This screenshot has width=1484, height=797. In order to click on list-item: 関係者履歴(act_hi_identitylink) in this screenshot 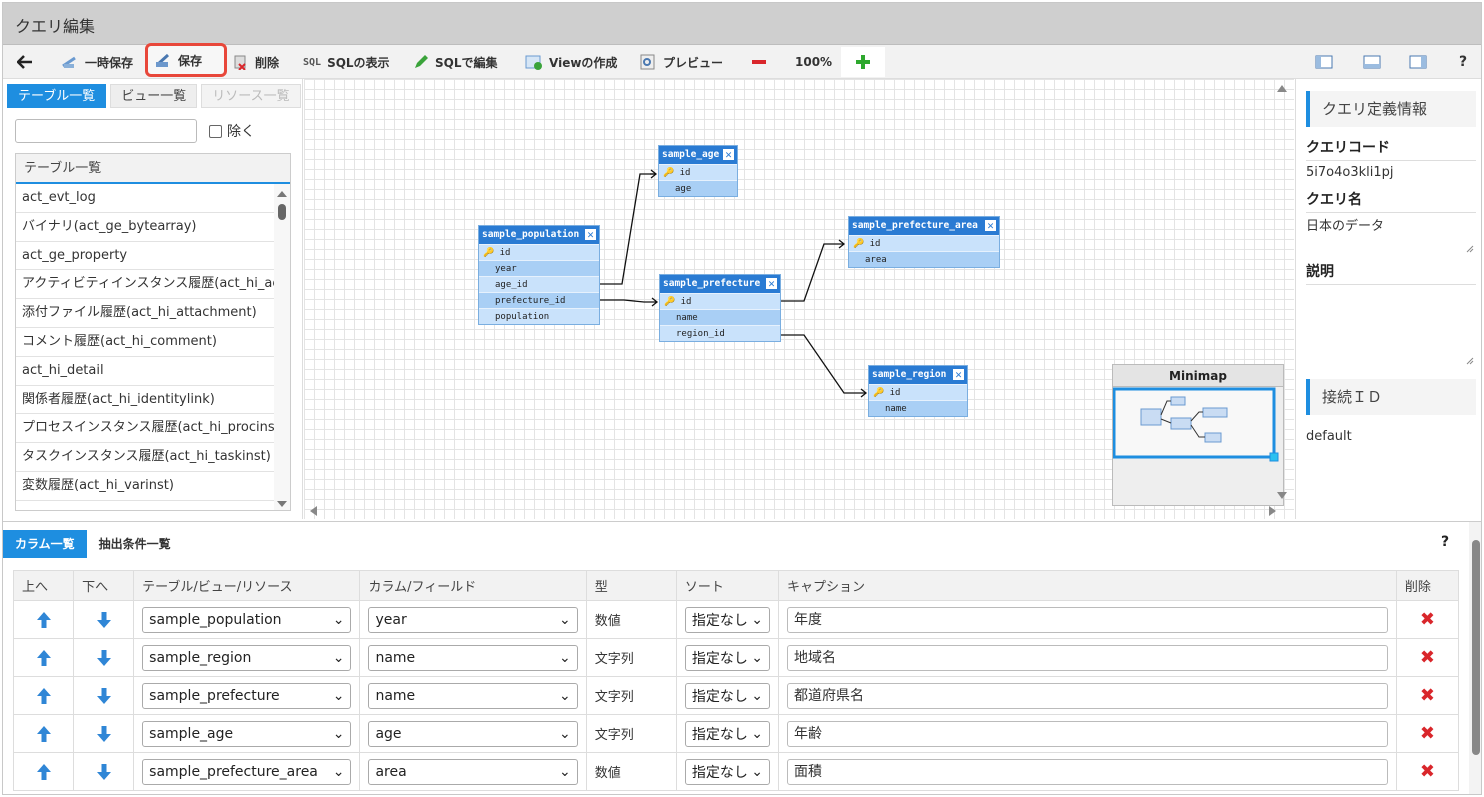, I will do `click(145, 400)`.